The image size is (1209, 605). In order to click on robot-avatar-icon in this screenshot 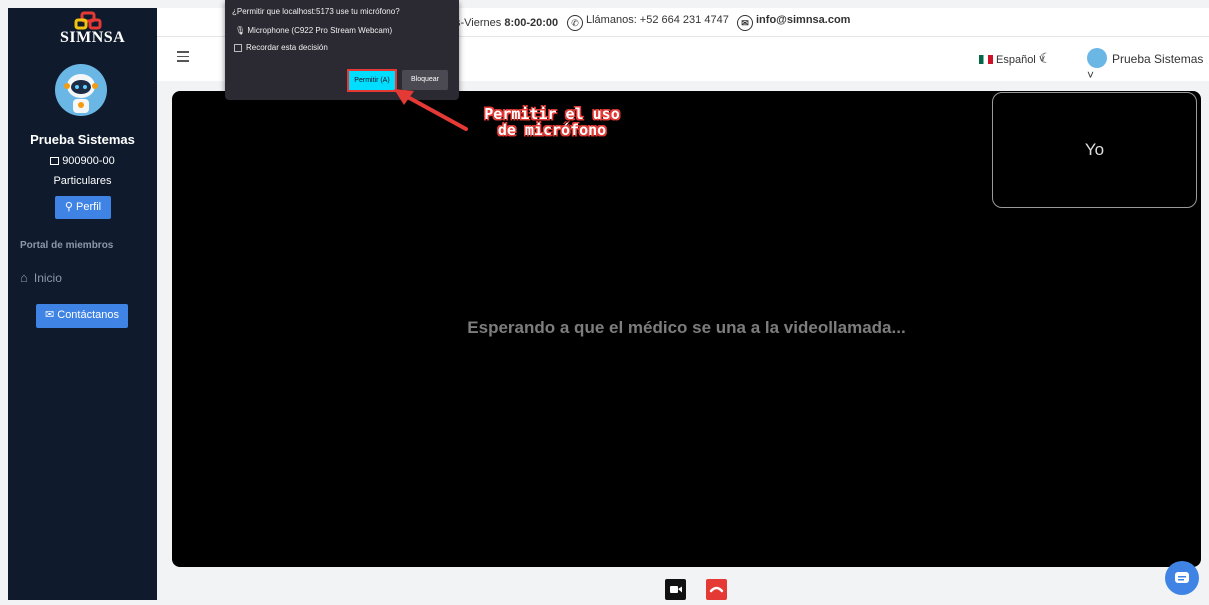, I will do `click(81, 93)`.